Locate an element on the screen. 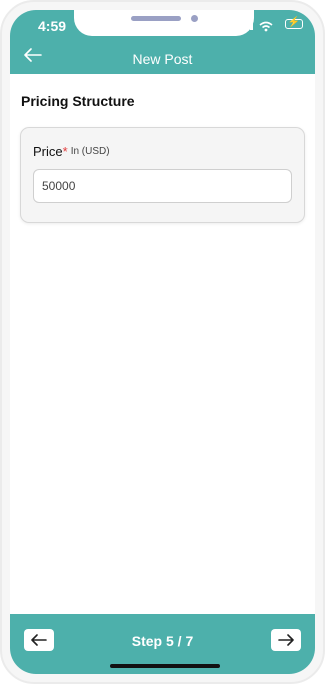 Image resolution: width=325 pixels, height=684 pixels. arrow-right-icon is located at coordinates (286, 640).